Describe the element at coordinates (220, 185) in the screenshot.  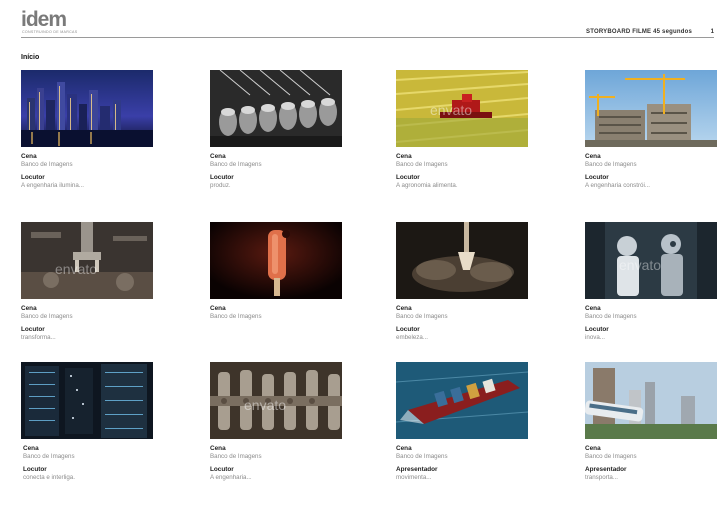
I see `voice-text: produz.` at that location.